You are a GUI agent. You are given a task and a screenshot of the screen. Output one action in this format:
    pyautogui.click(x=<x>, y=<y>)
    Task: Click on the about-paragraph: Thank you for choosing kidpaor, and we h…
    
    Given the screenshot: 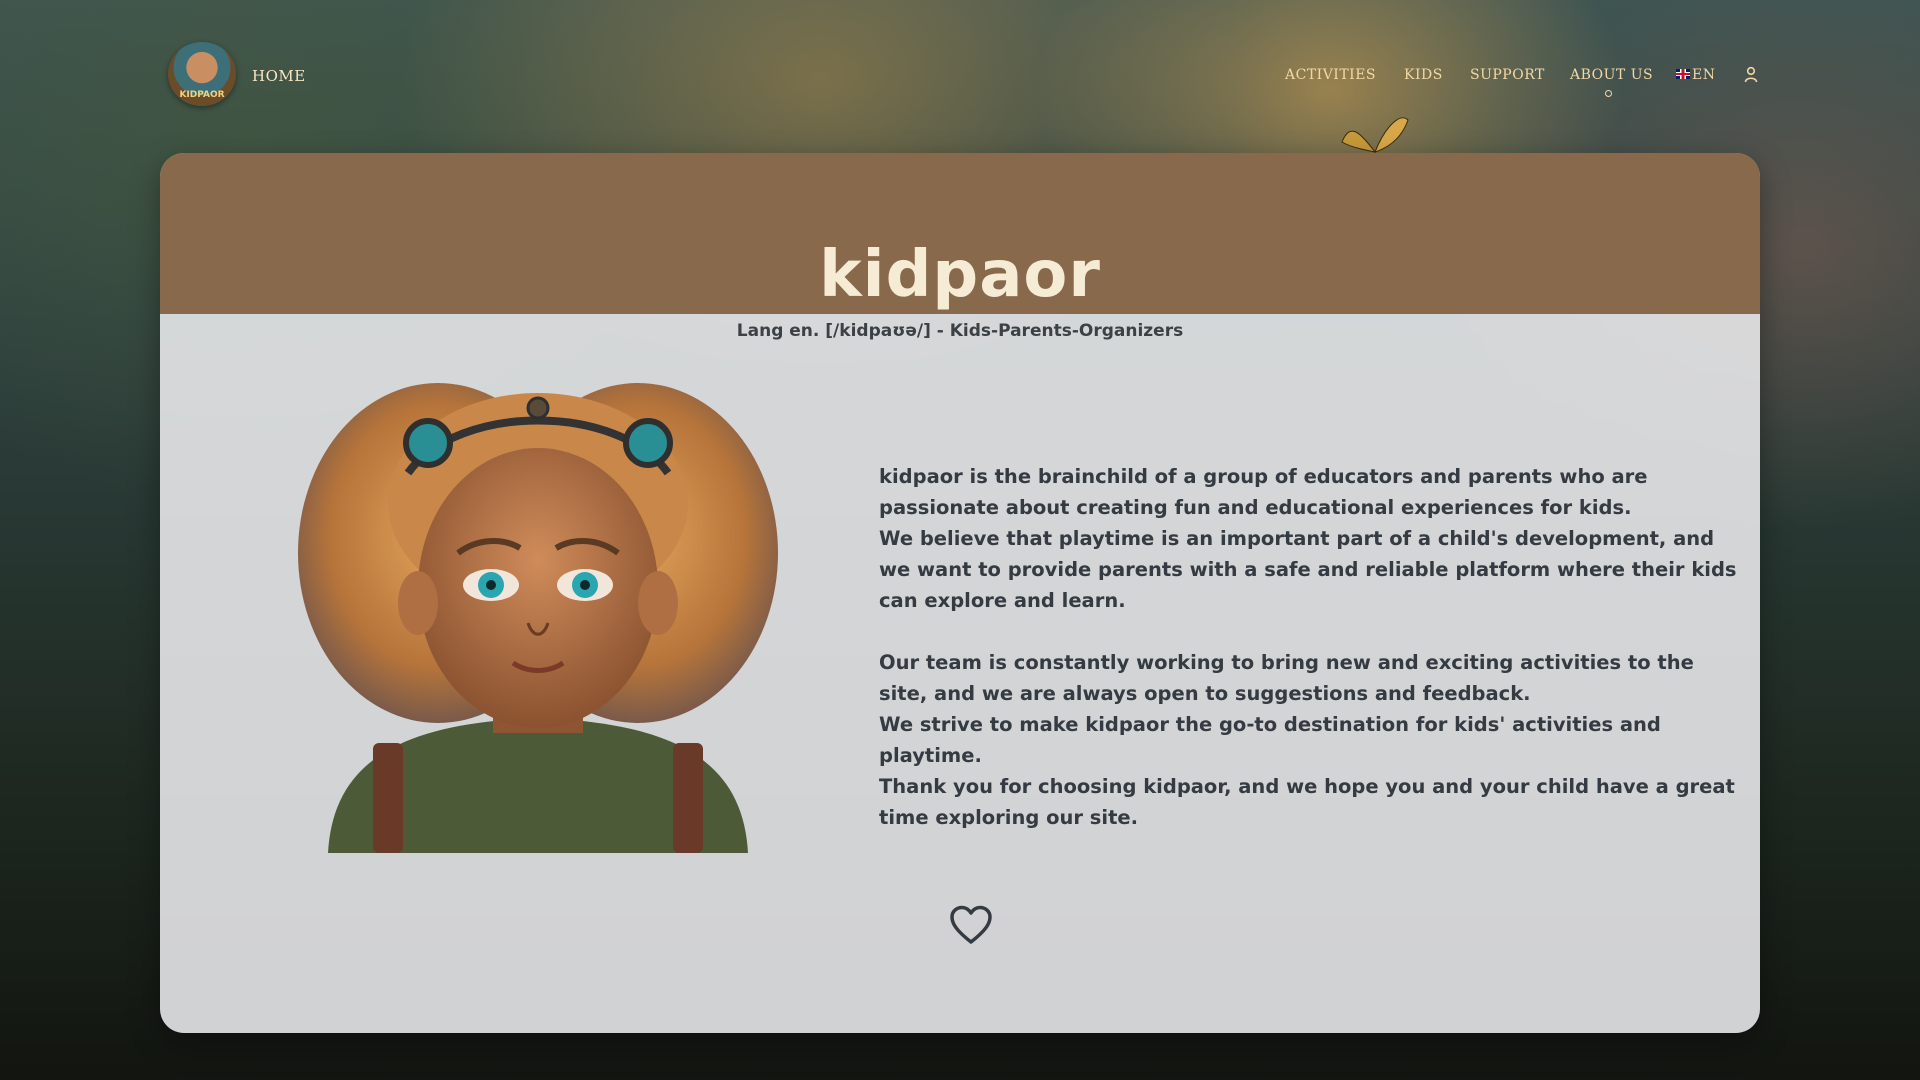 What is the action you would take?
    pyautogui.click(x=1307, y=802)
    